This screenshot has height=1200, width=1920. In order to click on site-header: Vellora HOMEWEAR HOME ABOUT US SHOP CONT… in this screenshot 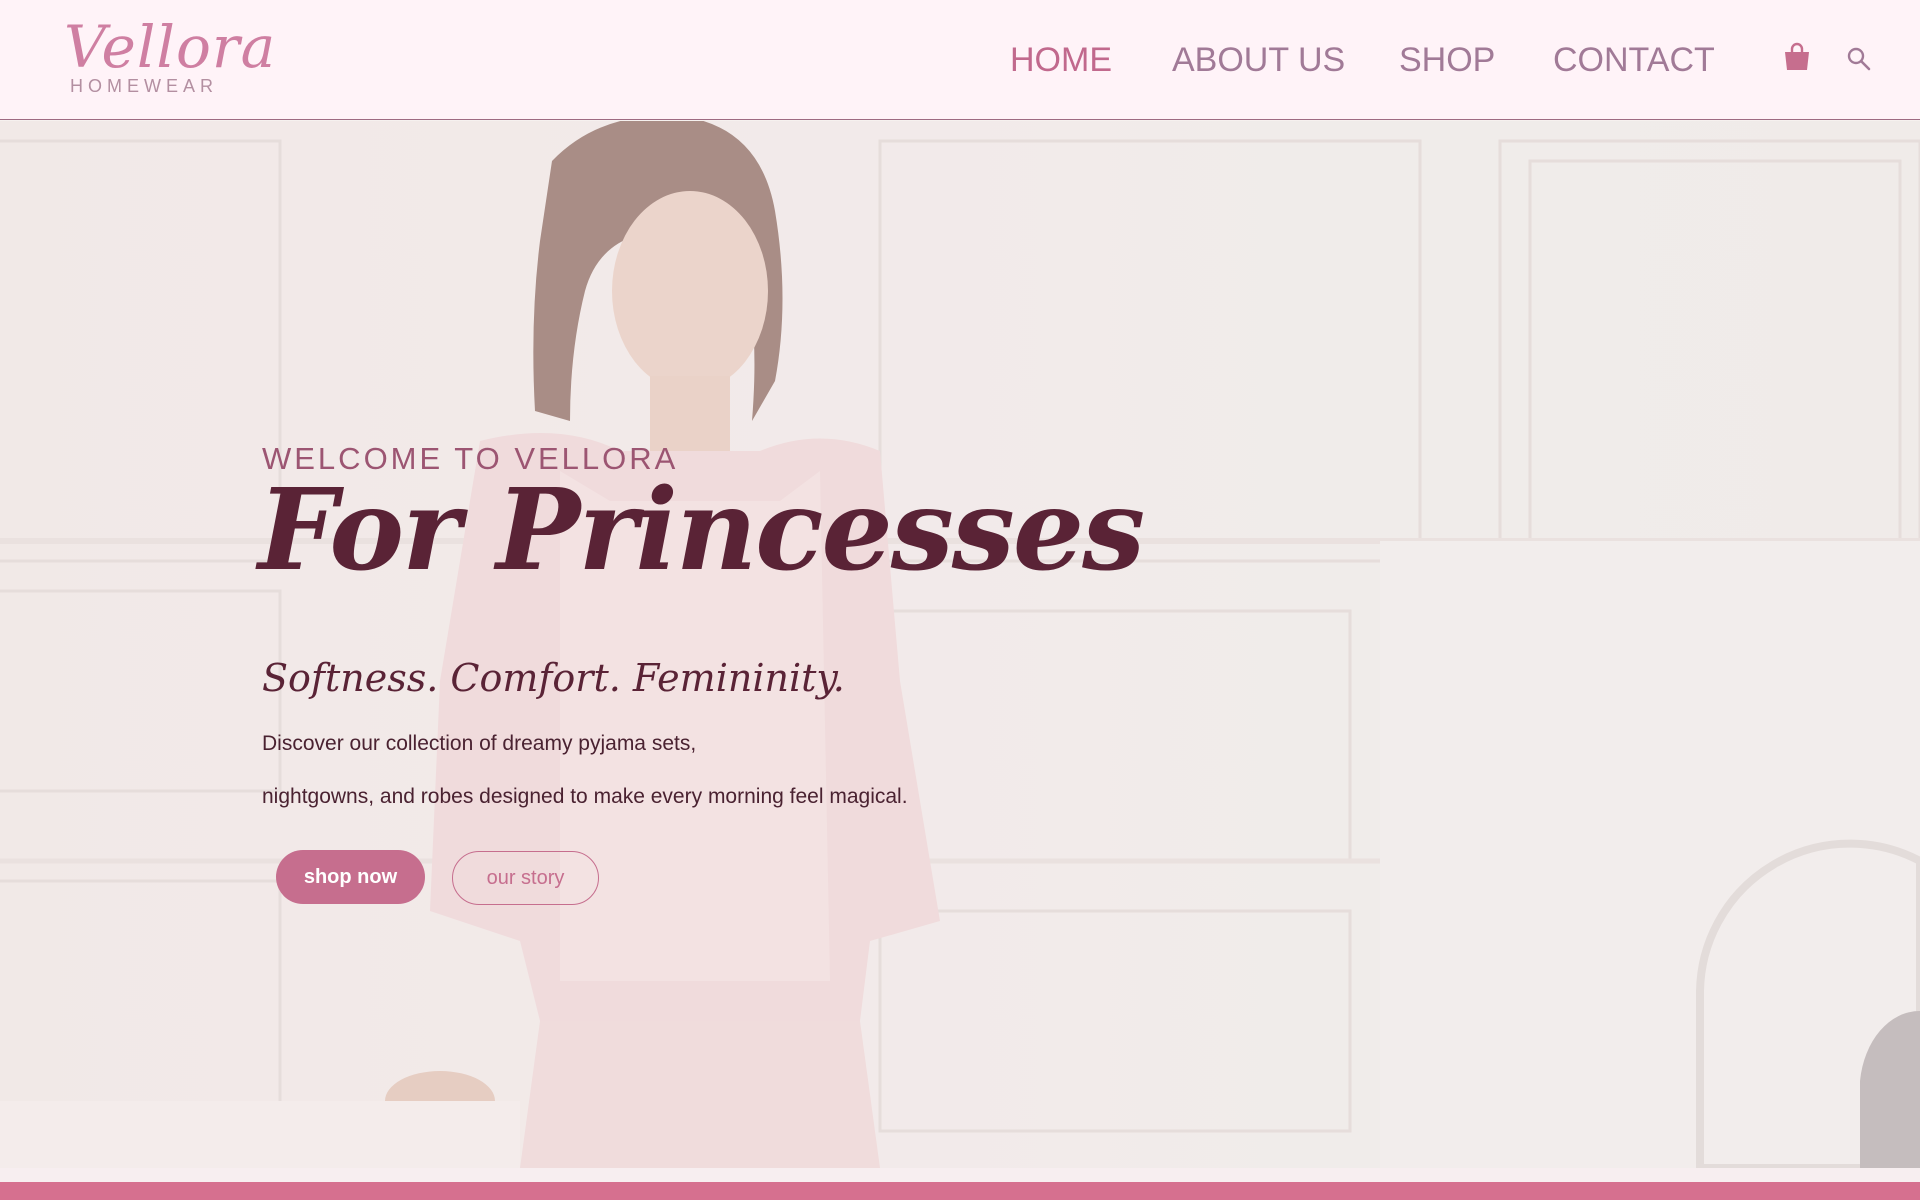, I will do `click(960, 60)`.